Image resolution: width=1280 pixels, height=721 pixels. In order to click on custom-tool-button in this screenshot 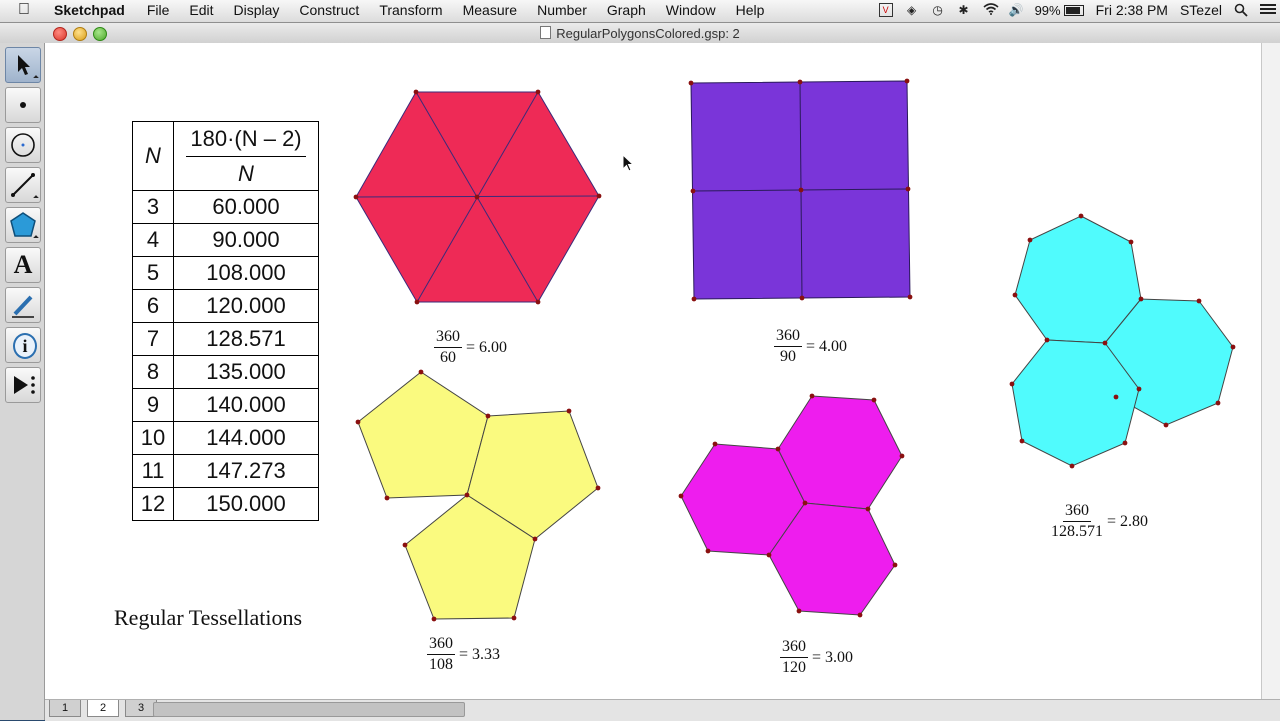, I will do `click(23, 385)`.